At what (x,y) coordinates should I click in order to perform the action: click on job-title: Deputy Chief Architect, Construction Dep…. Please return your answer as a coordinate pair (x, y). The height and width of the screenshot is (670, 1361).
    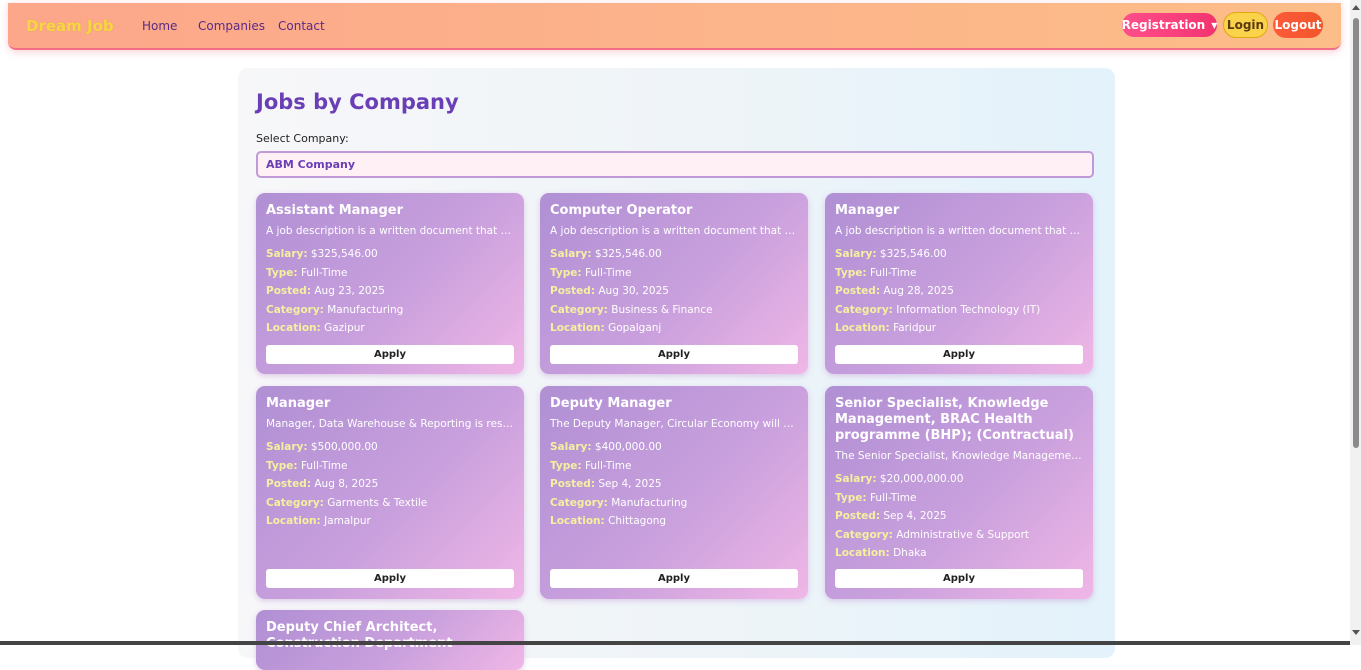
    Looking at the image, I should click on (359, 635).